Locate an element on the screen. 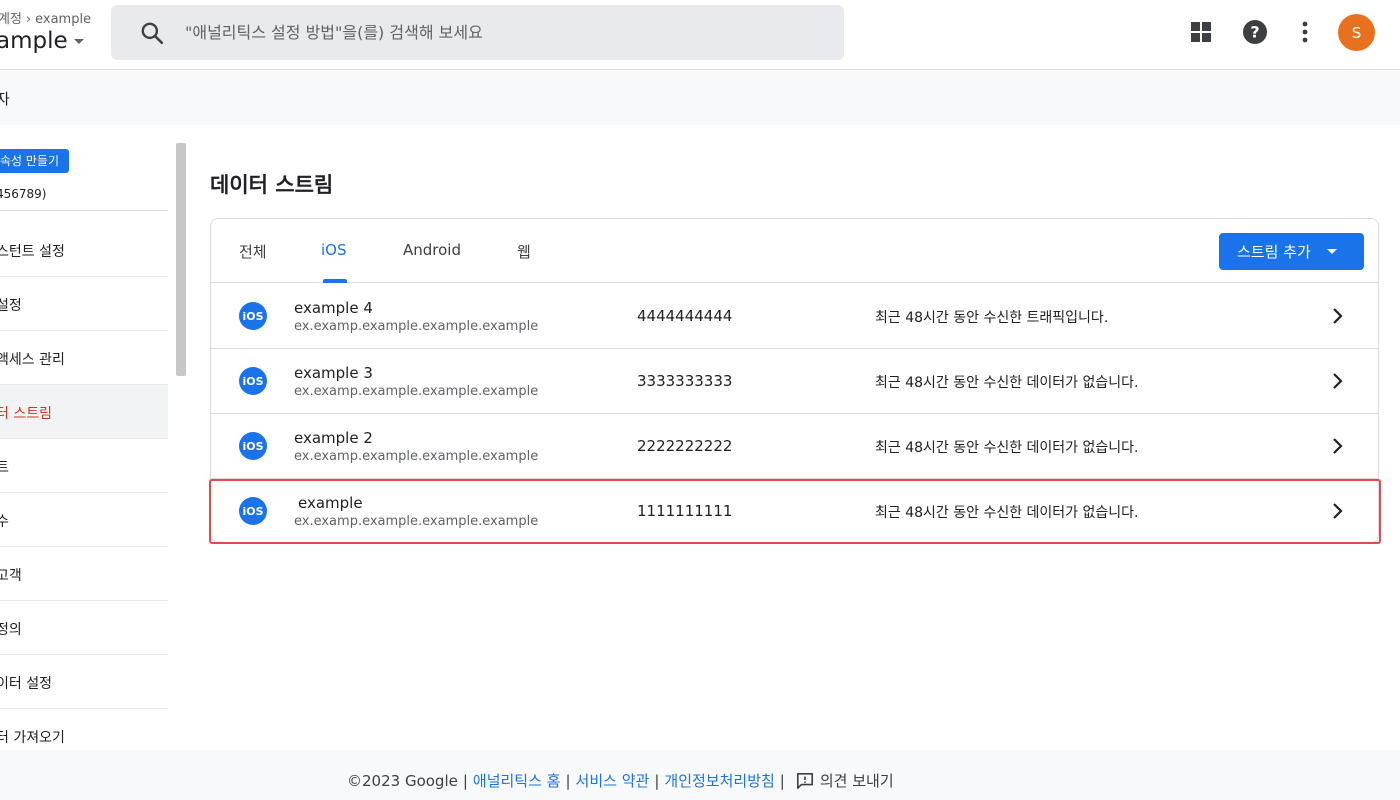  sidebar-item-events: 트 is located at coordinates (84, 466).